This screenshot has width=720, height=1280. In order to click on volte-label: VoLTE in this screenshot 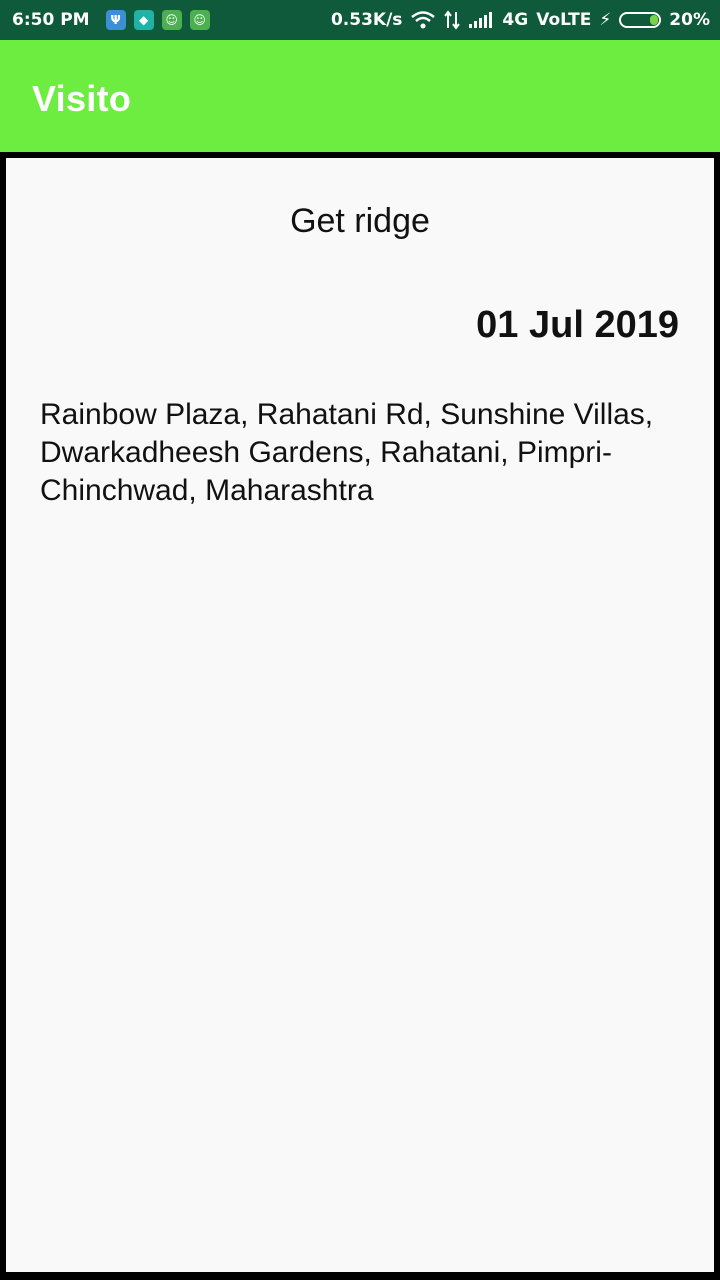, I will do `click(564, 20)`.